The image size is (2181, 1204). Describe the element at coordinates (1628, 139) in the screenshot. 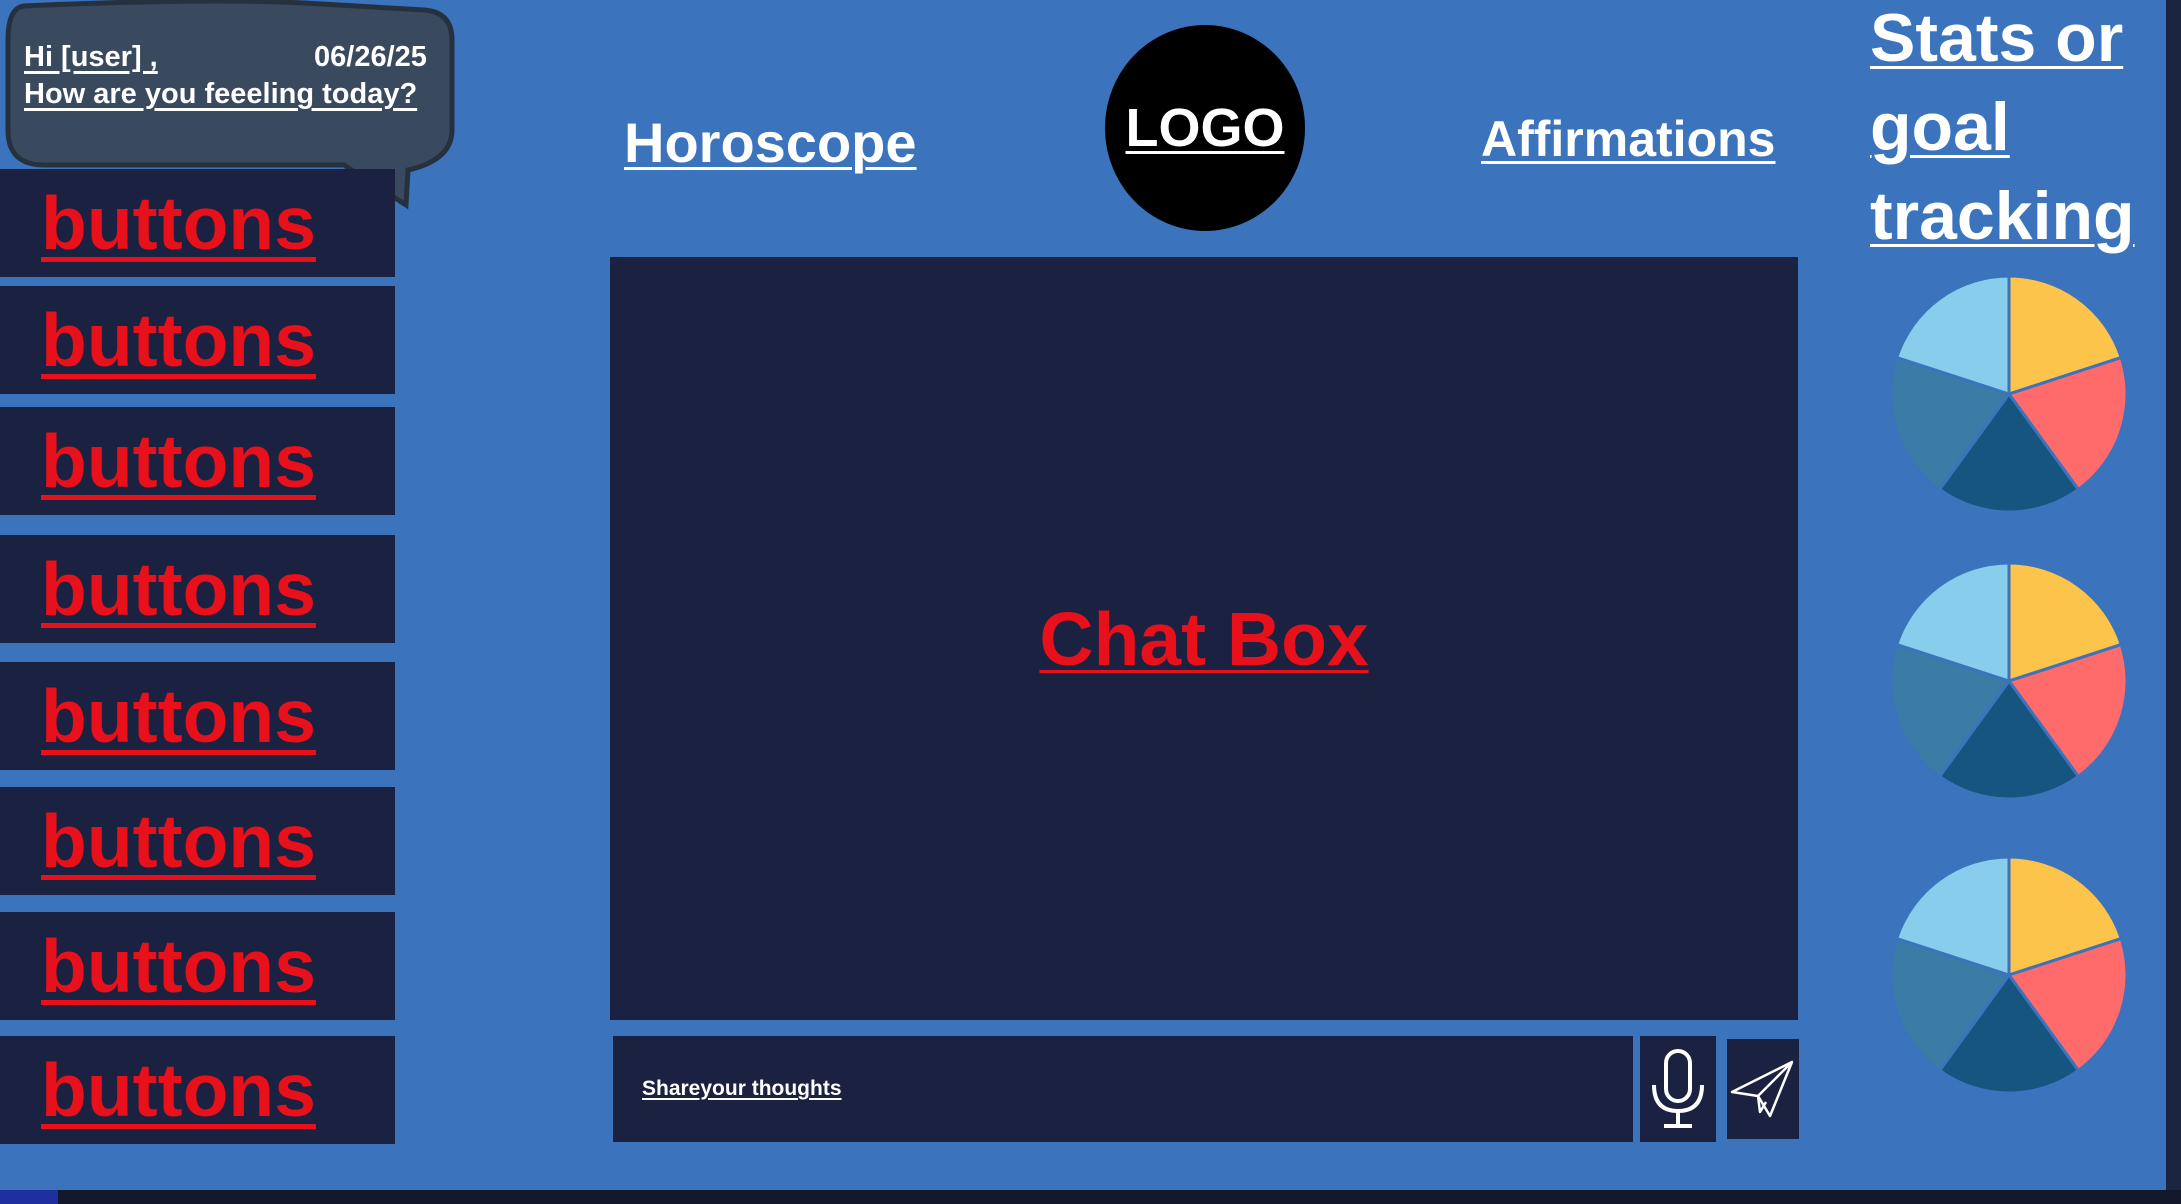

I see `affirmations-link: Affirmations` at that location.